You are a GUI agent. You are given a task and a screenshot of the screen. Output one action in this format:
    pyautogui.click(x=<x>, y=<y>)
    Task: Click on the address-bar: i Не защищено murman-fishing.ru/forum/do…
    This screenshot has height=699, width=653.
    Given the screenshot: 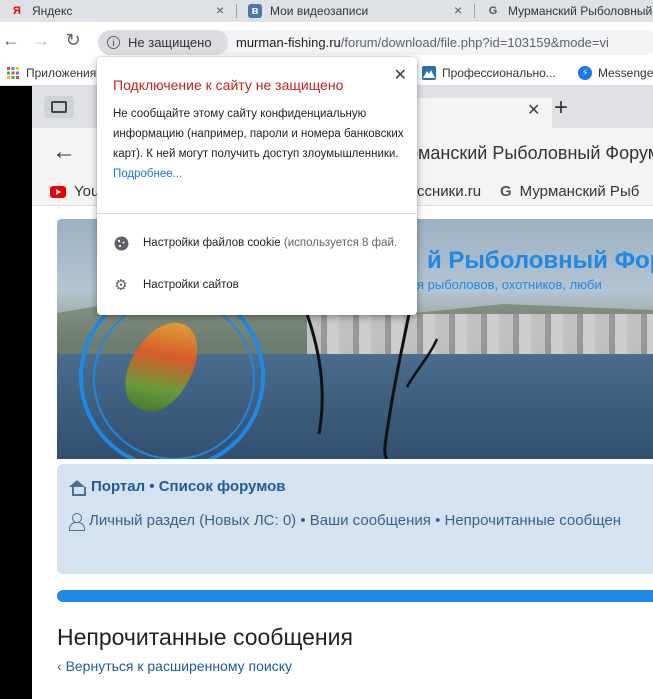 What is the action you would take?
    pyautogui.click(x=375, y=42)
    